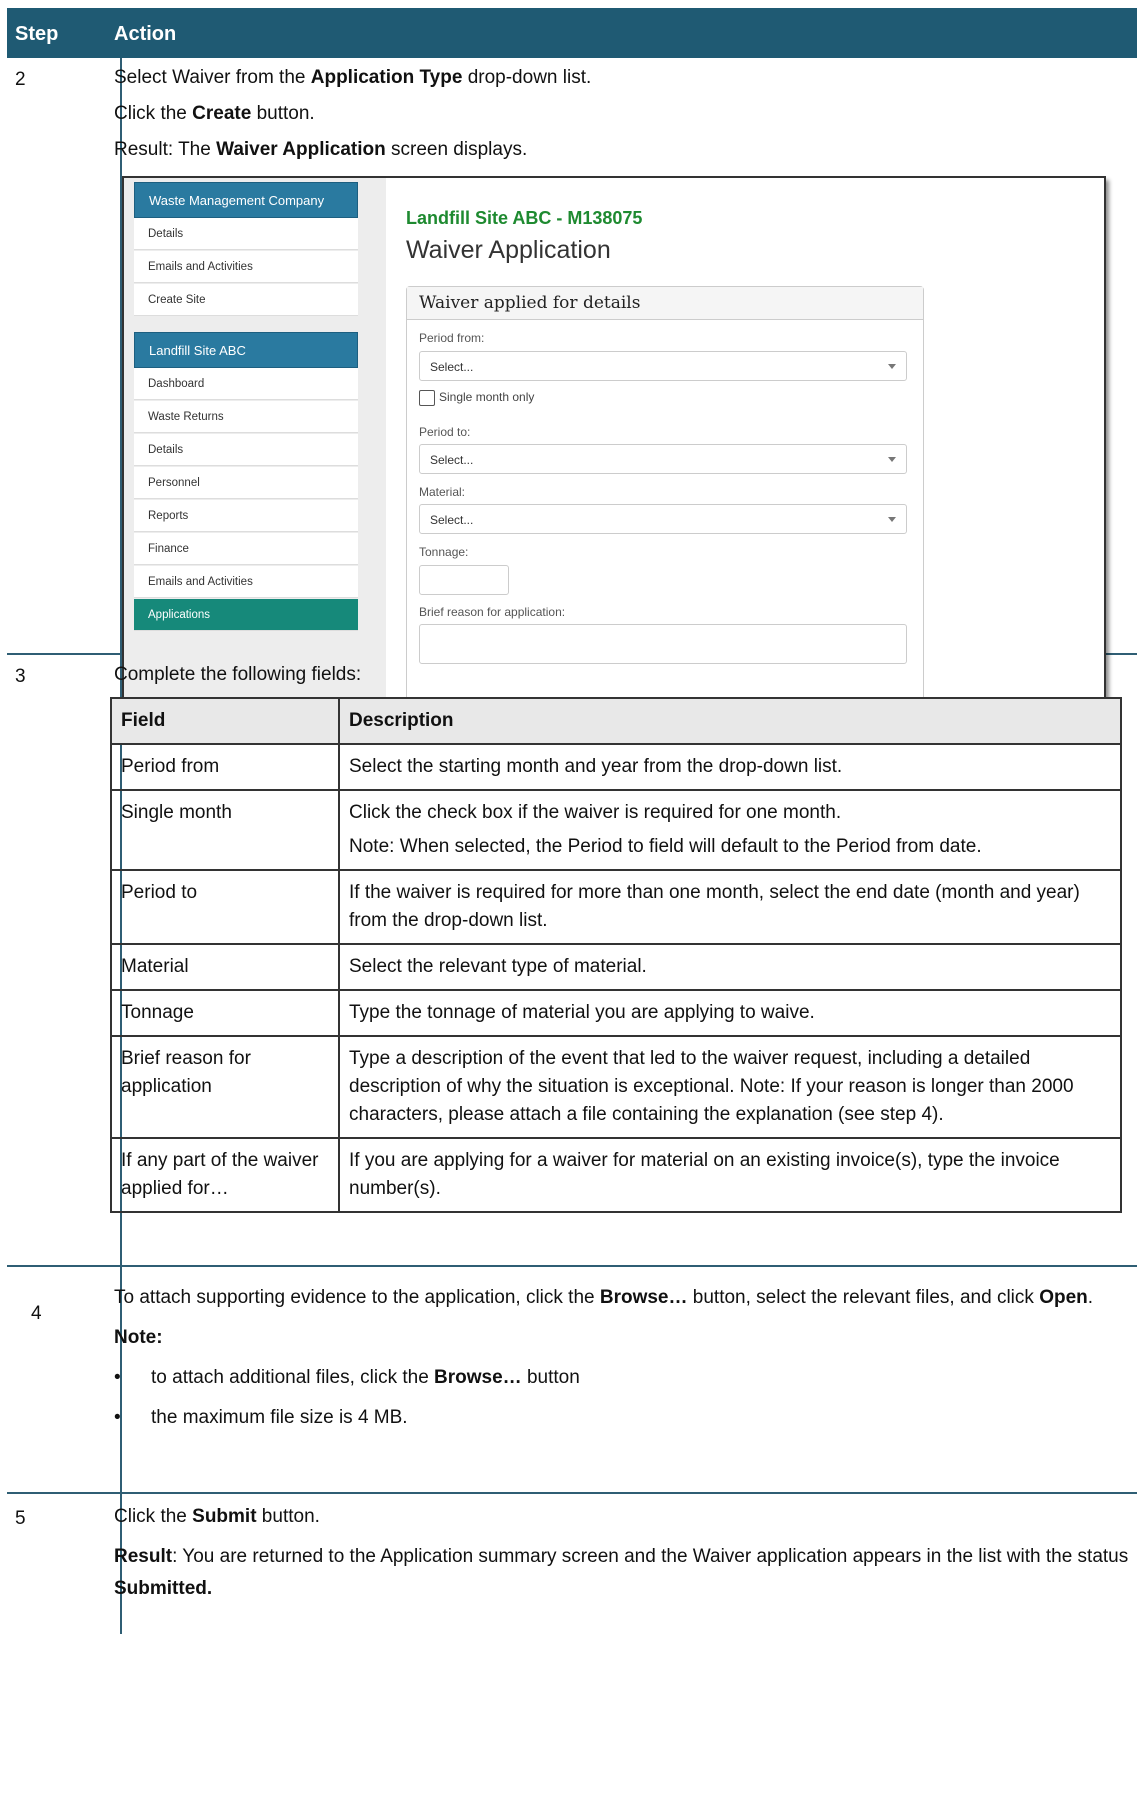 This screenshot has height=1814, width=1137. What do you see at coordinates (524, 218) in the screenshot?
I see `site-title: Landfill Site ABC - M138075` at bounding box center [524, 218].